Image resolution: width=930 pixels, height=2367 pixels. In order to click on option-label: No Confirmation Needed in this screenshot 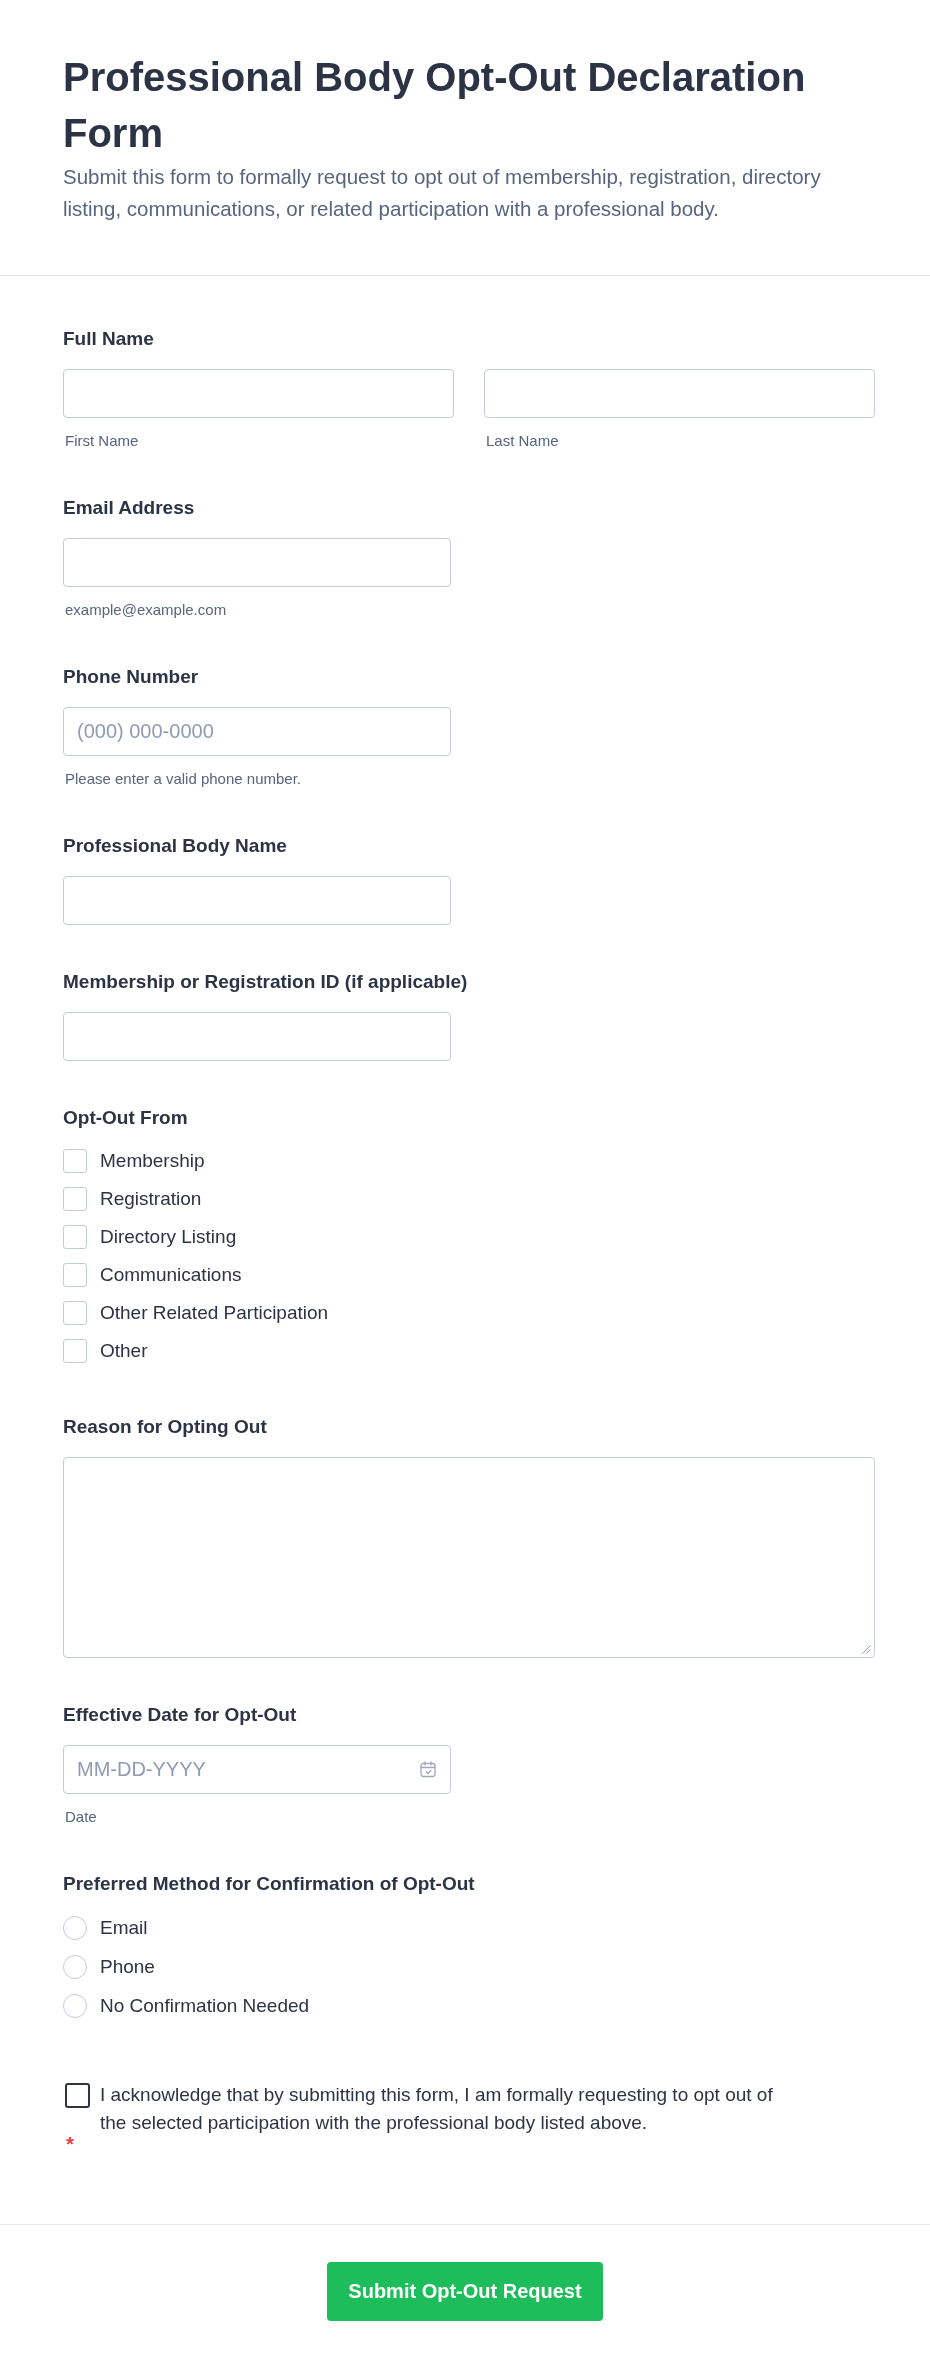, I will do `click(205, 2005)`.